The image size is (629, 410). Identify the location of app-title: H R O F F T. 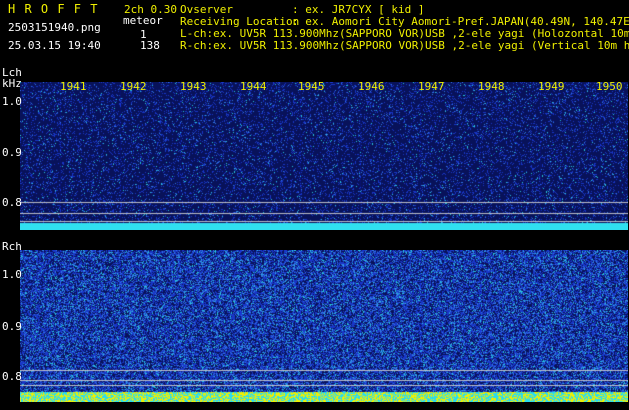
(53, 9).